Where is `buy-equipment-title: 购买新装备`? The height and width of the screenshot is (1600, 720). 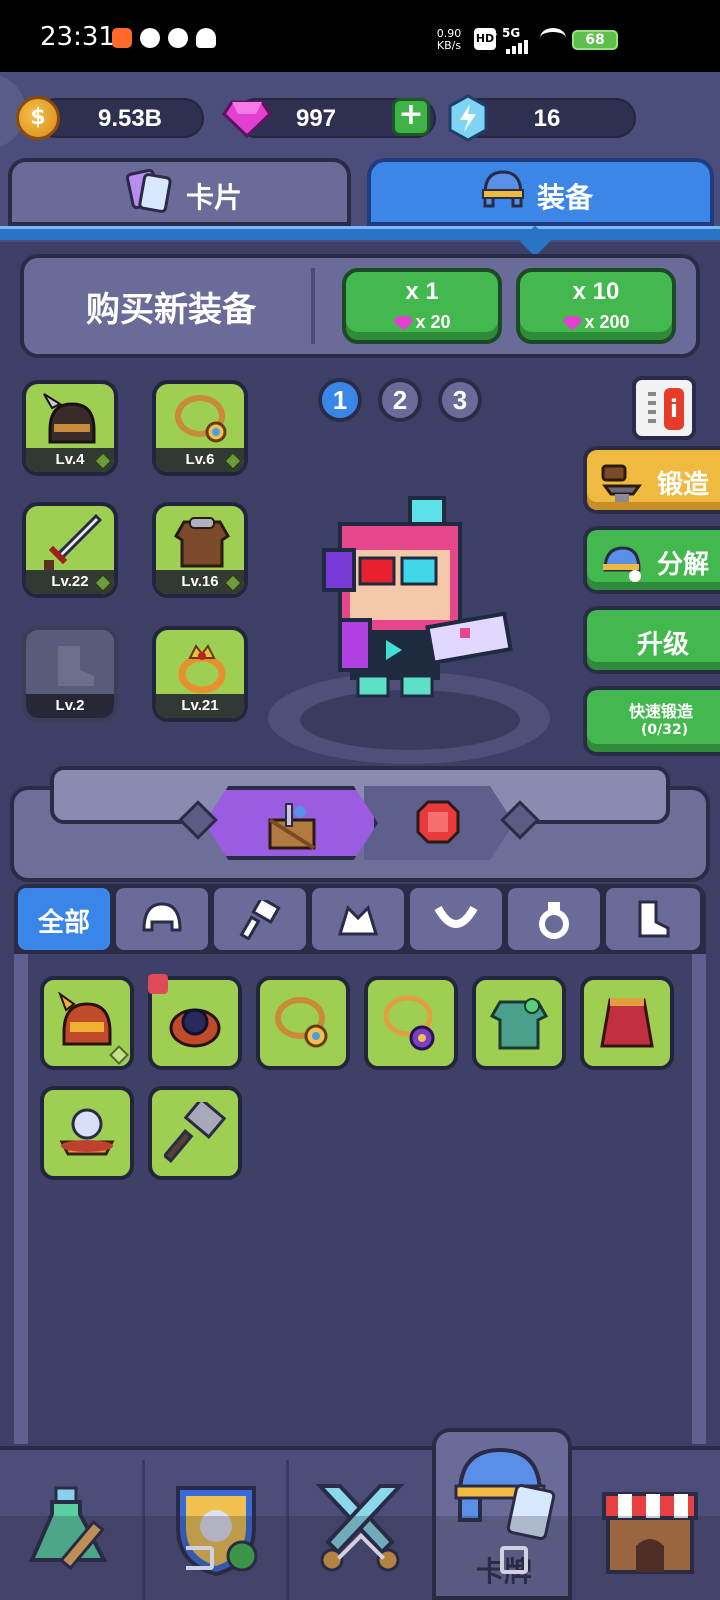 buy-equipment-title: 购买新装备 is located at coordinates (171, 310).